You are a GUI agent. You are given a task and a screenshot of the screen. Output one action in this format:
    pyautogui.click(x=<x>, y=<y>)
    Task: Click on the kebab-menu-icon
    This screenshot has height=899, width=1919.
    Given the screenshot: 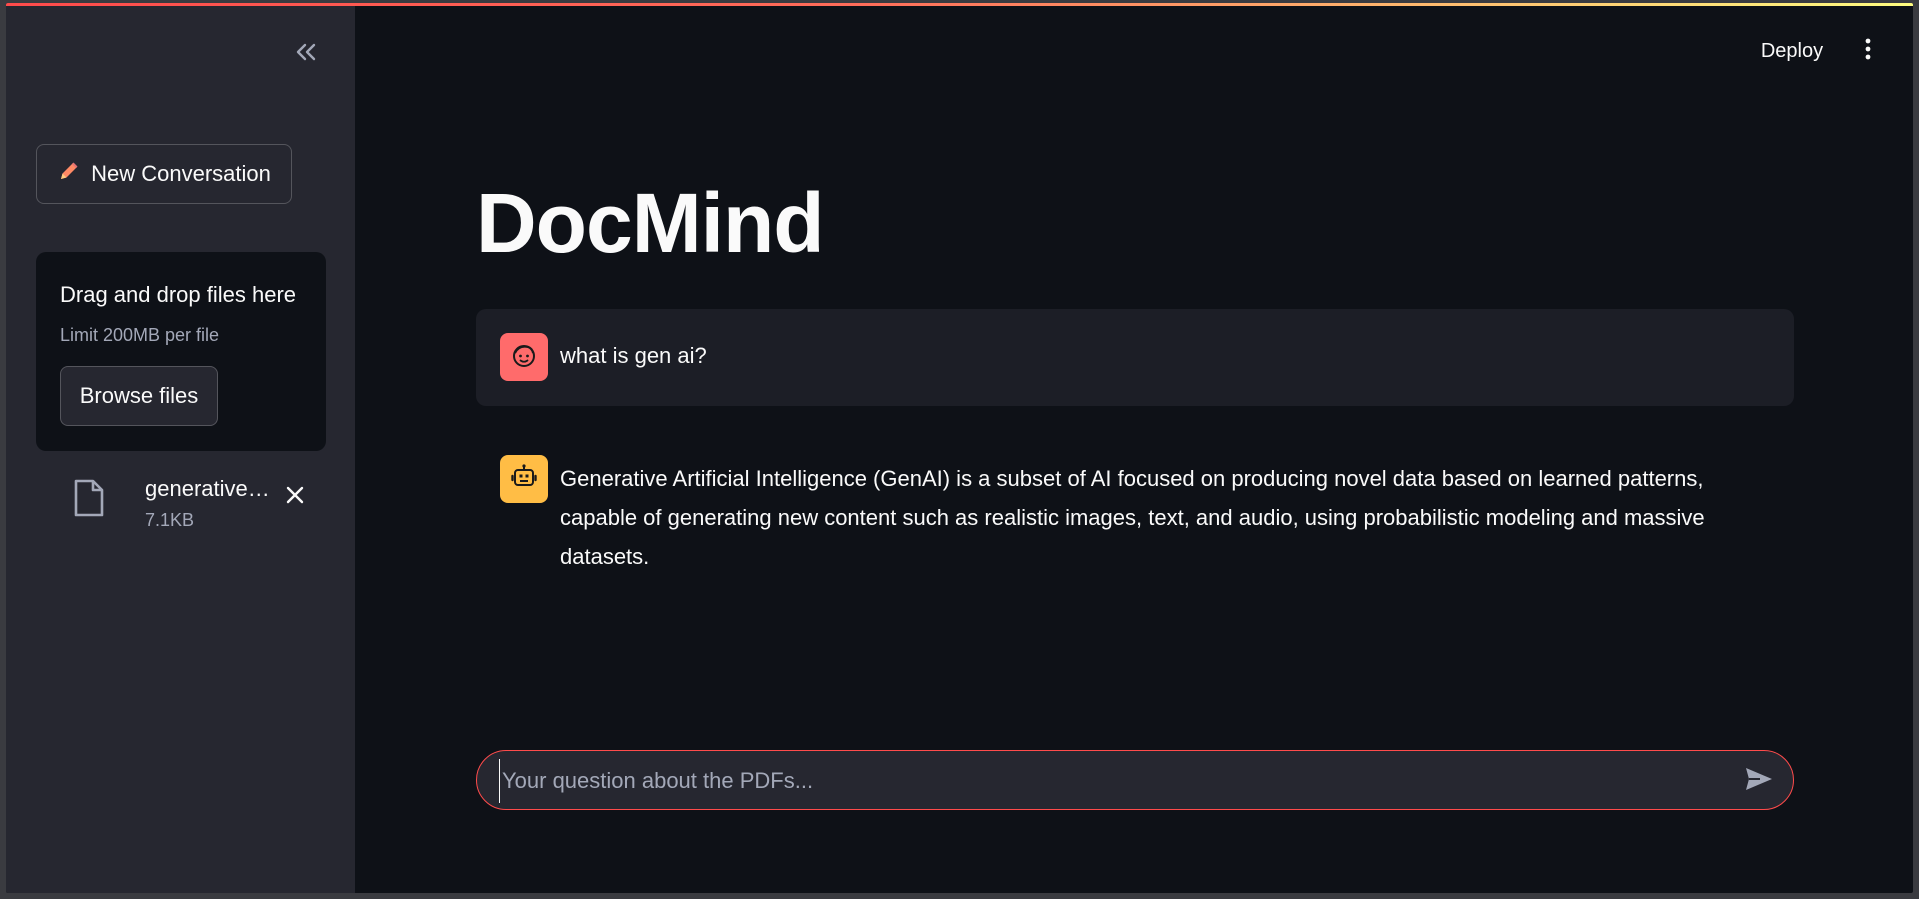 What is the action you would take?
    pyautogui.click(x=1868, y=51)
    